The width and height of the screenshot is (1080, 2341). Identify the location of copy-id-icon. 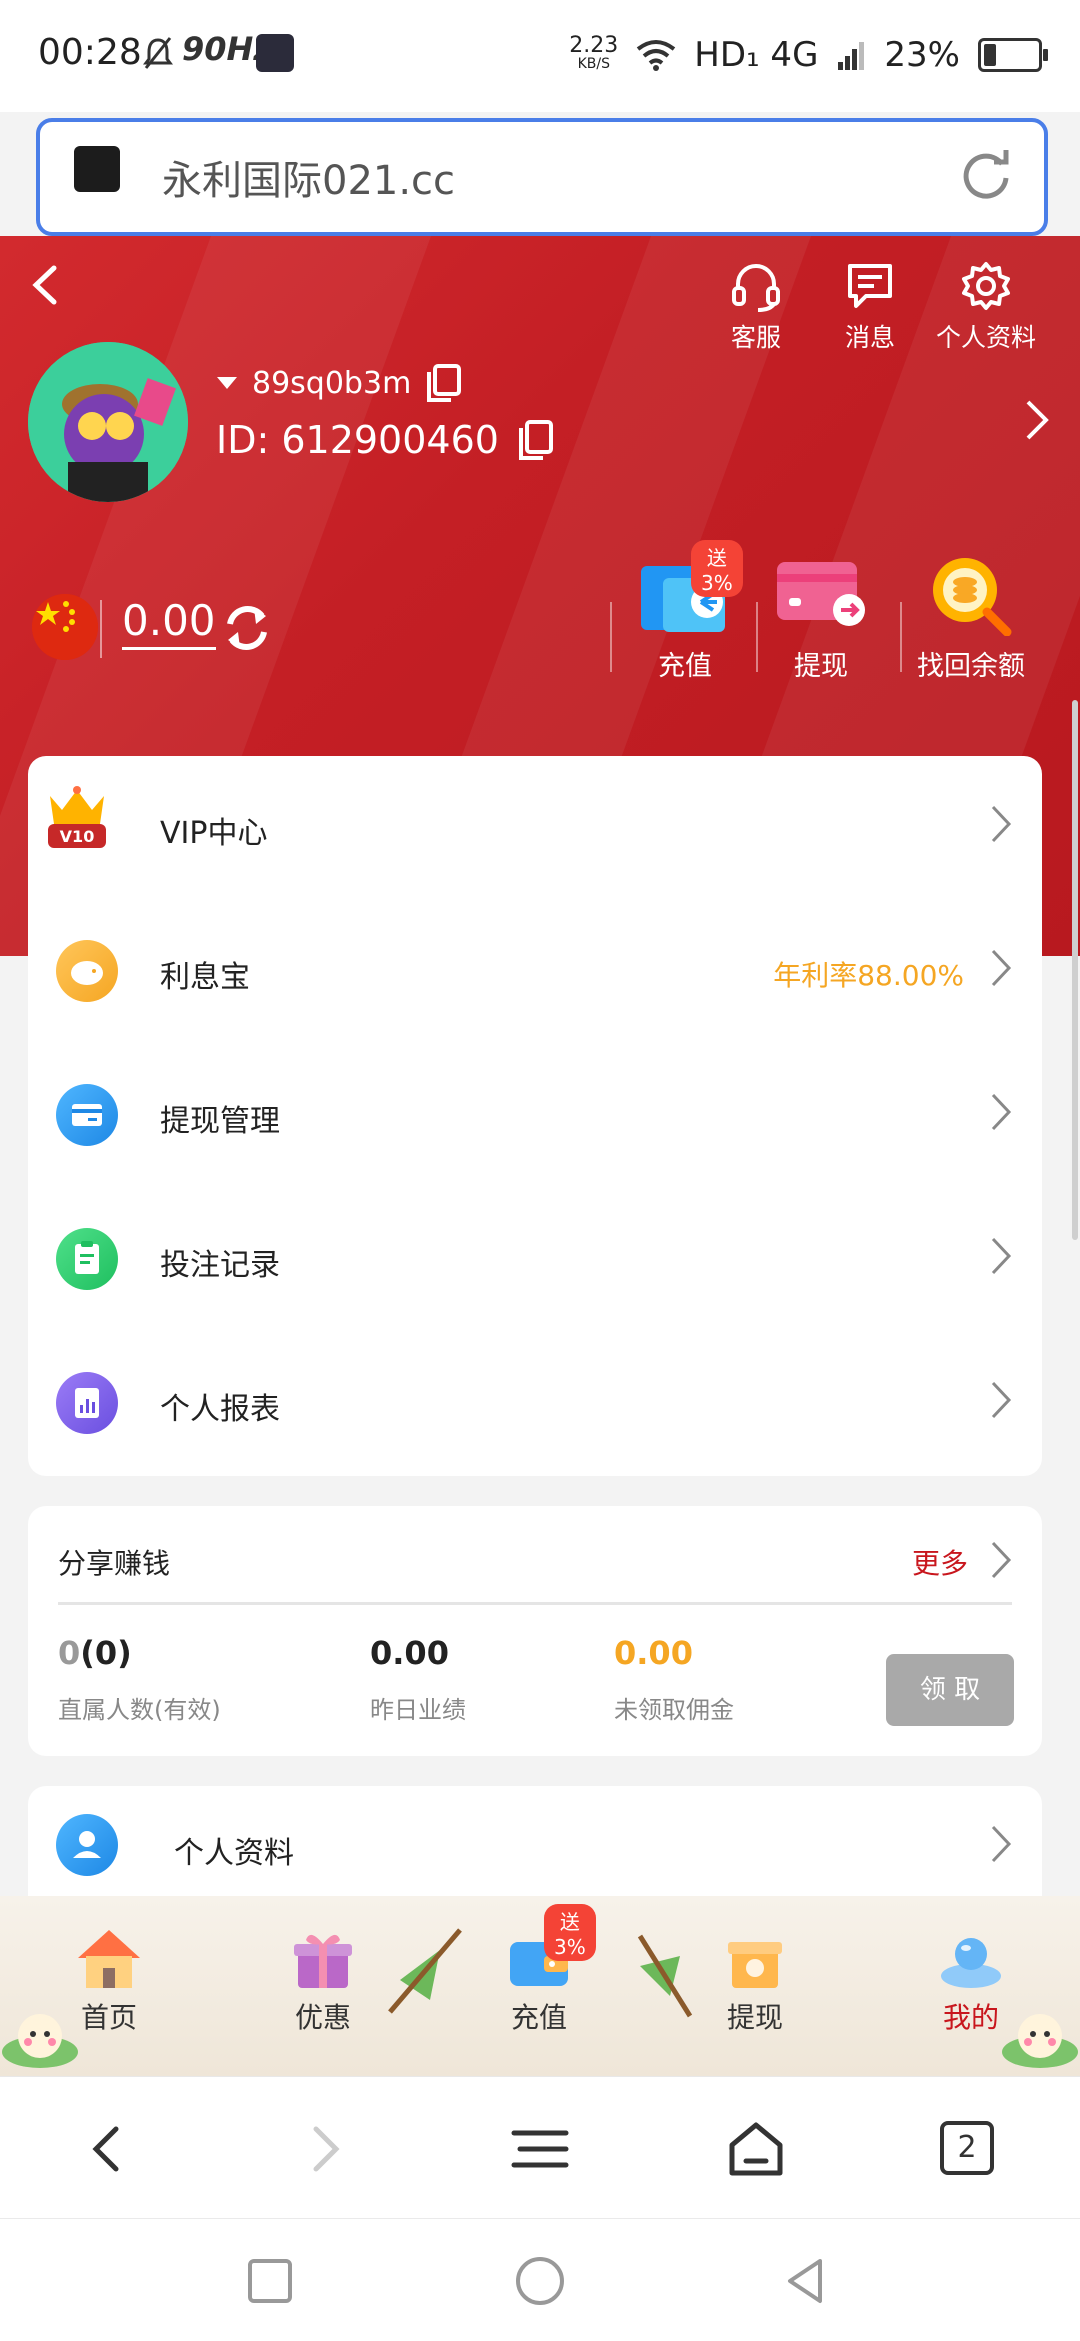
(535, 440).